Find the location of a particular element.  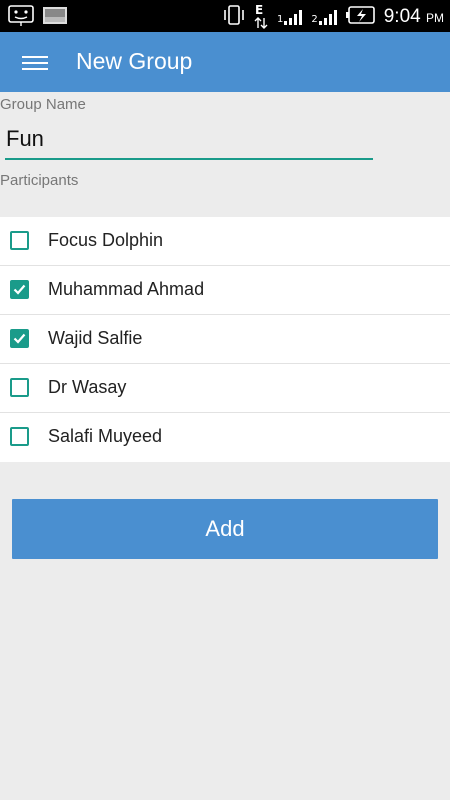

participant-name: Focus Dolphin is located at coordinates (106, 240).